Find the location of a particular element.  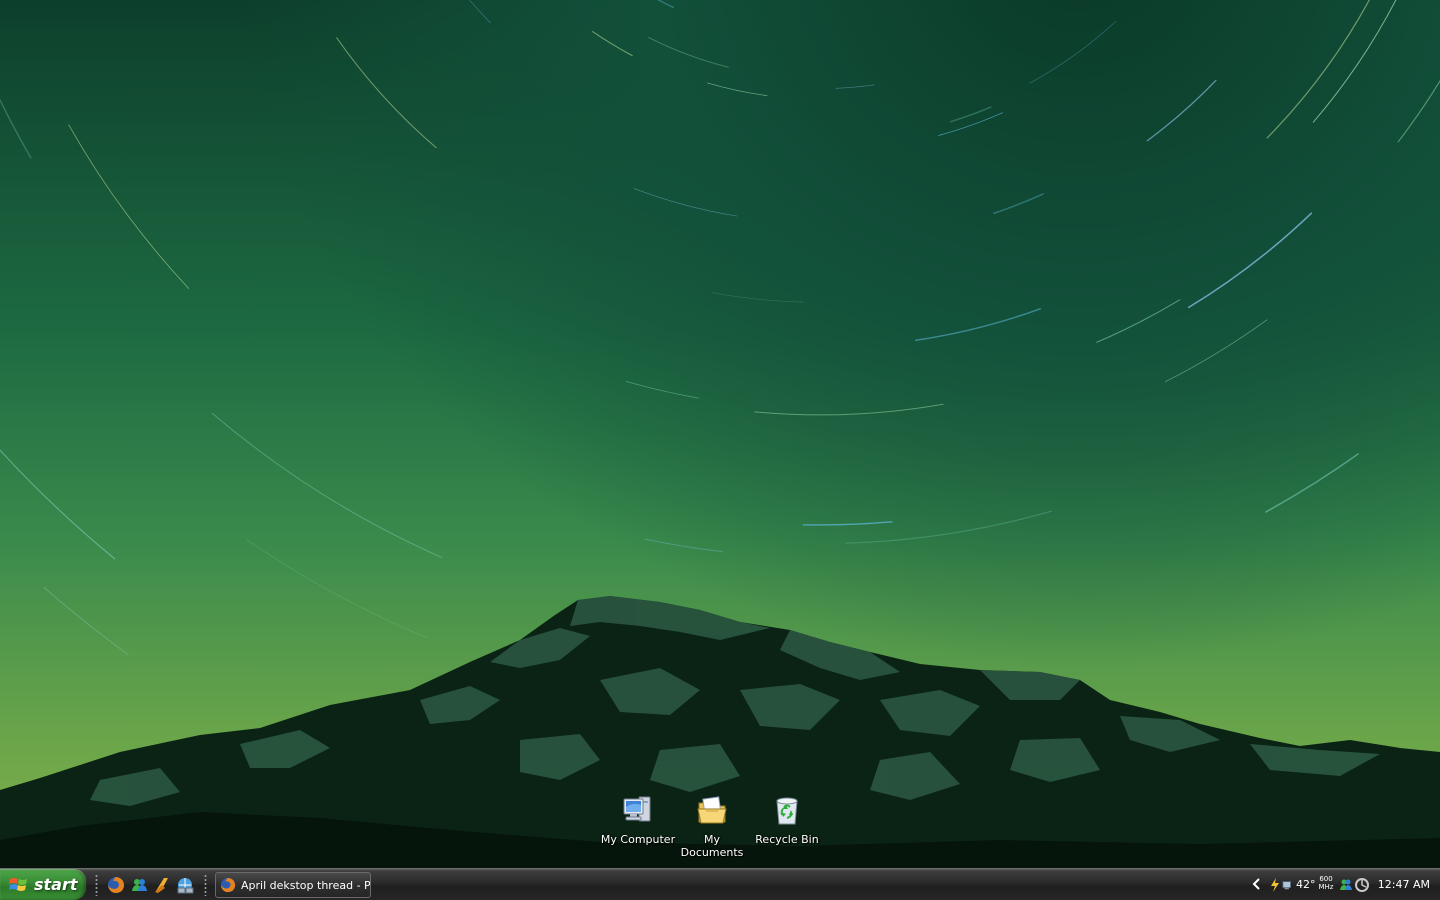

my-computer-icon is located at coordinates (637, 809).